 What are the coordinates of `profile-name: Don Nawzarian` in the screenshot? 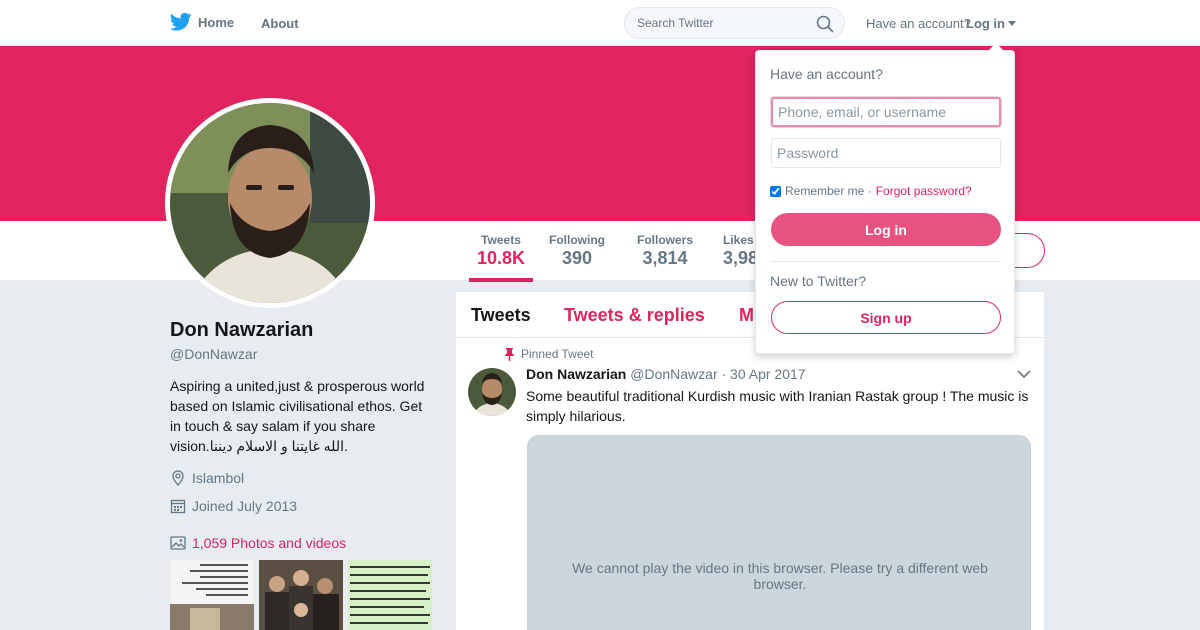 It's located at (241, 330).